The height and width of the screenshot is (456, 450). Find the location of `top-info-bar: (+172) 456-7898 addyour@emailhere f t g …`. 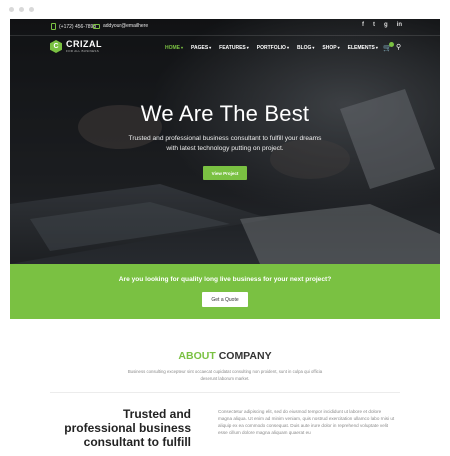

top-info-bar: (+172) 456-7898 addyour@emailhere f t g … is located at coordinates (225, 27).